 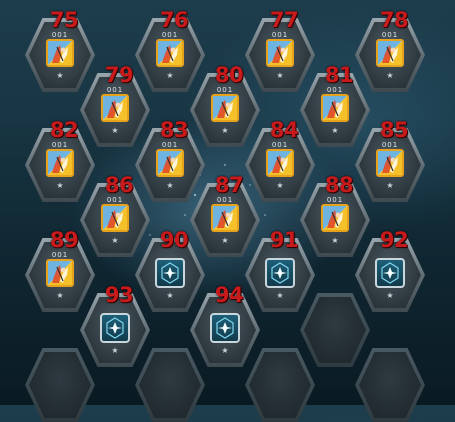 I want to click on slot-number-label: 75, so click(x=64, y=20).